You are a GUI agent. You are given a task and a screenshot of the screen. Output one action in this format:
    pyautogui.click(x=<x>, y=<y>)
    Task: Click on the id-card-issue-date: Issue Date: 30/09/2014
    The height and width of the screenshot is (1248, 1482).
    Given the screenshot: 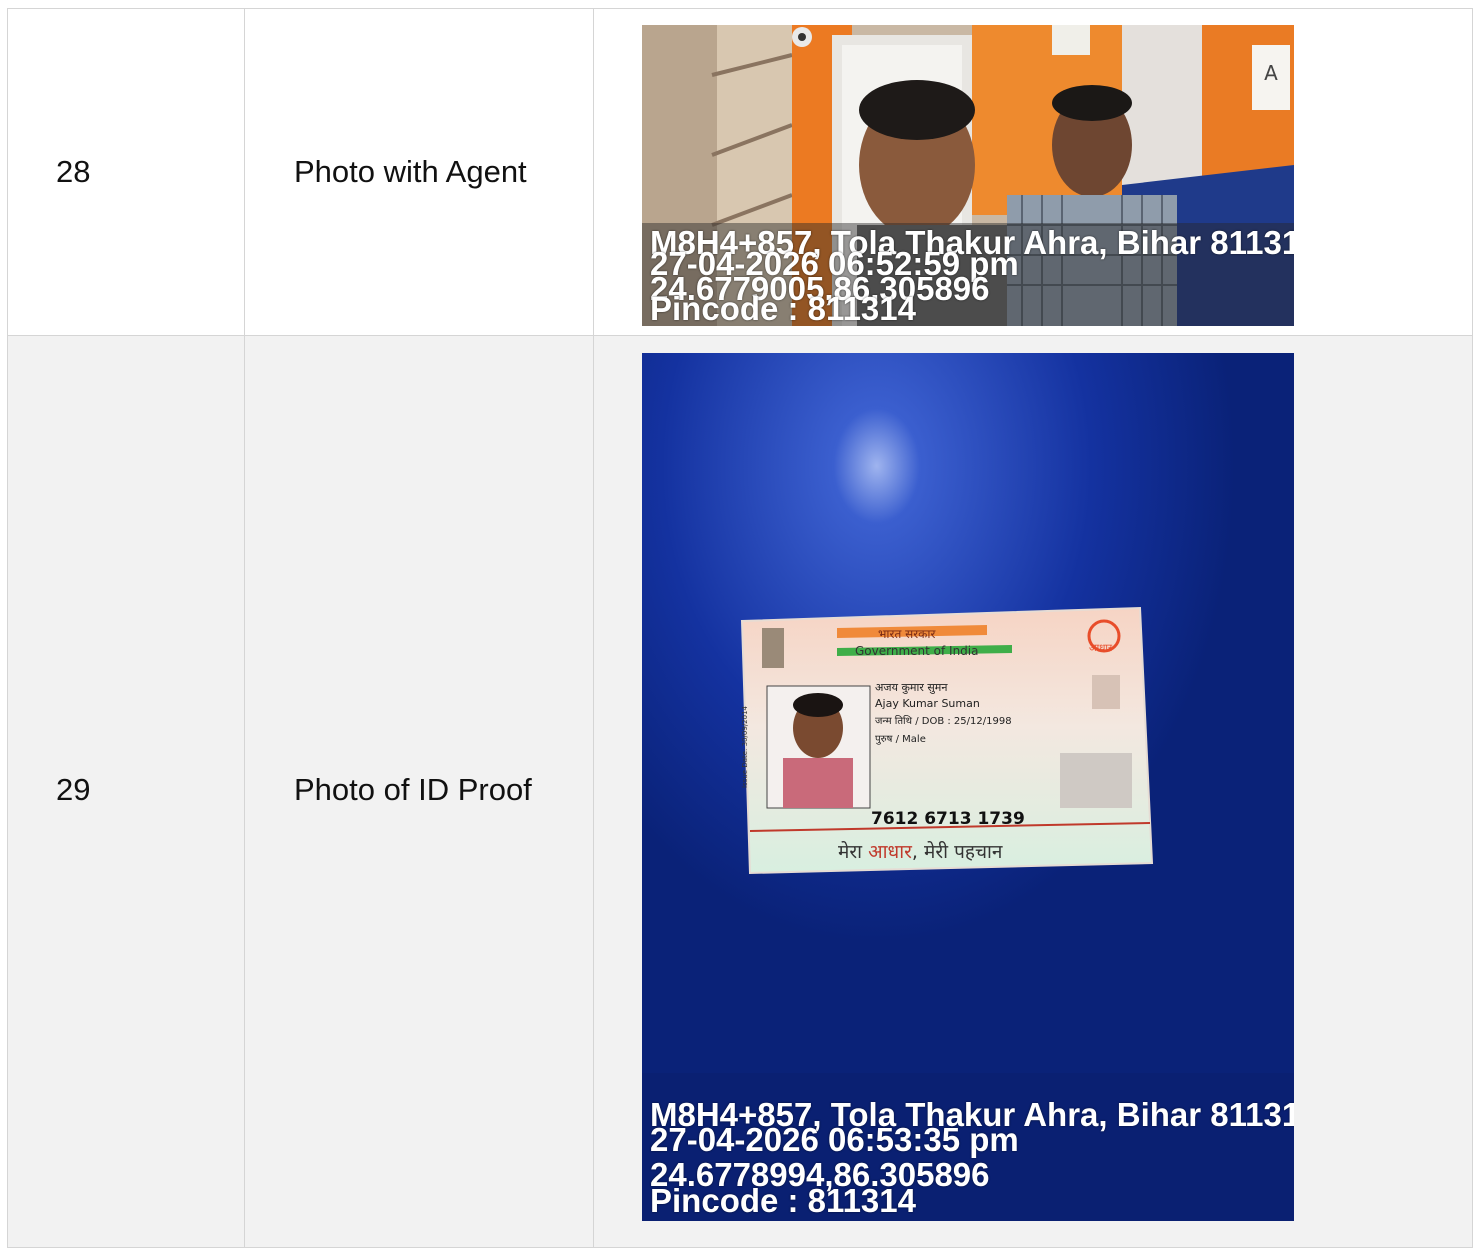 What is the action you would take?
    pyautogui.click(x=745, y=747)
    